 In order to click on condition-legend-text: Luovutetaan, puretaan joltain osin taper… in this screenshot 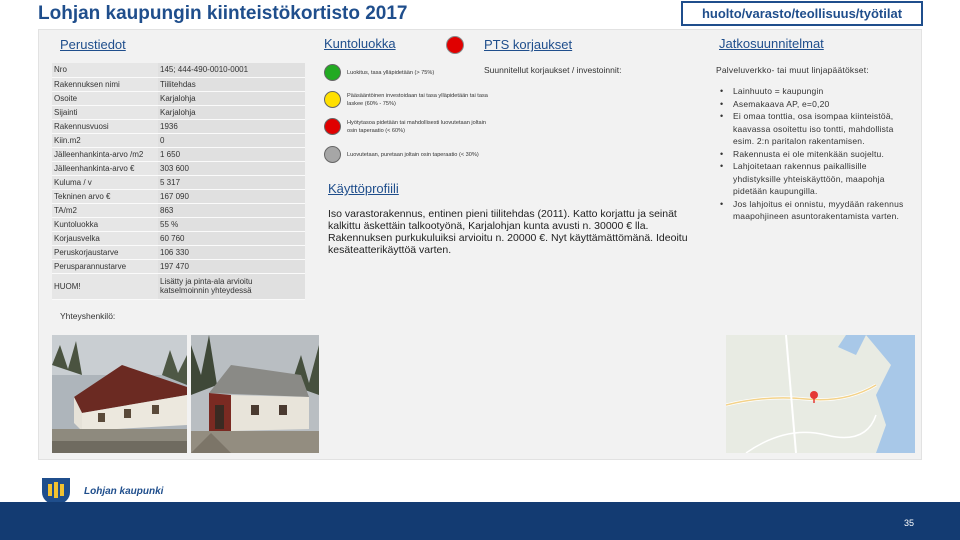, I will do `click(413, 154)`.